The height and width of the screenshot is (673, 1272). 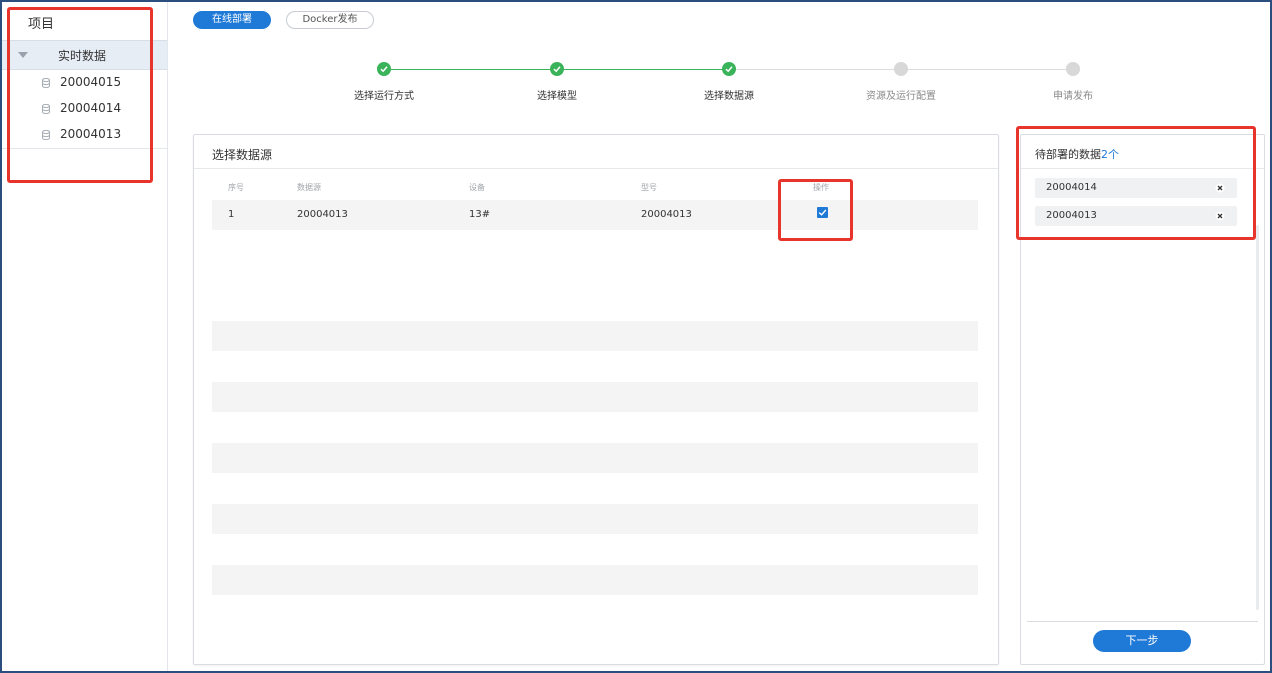 I want to click on step-label: 选择模型, so click(x=557, y=96).